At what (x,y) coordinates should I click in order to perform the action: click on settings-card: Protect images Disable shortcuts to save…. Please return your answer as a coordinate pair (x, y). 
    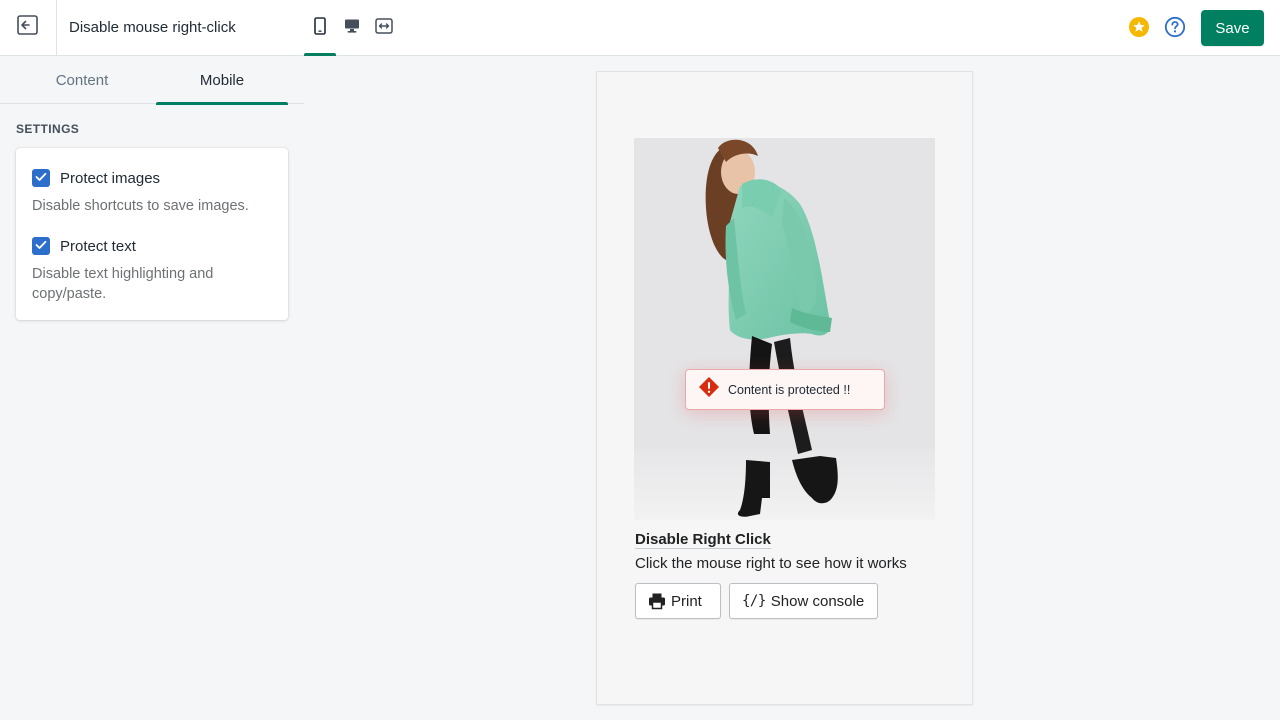
    Looking at the image, I should click on (152, 234).